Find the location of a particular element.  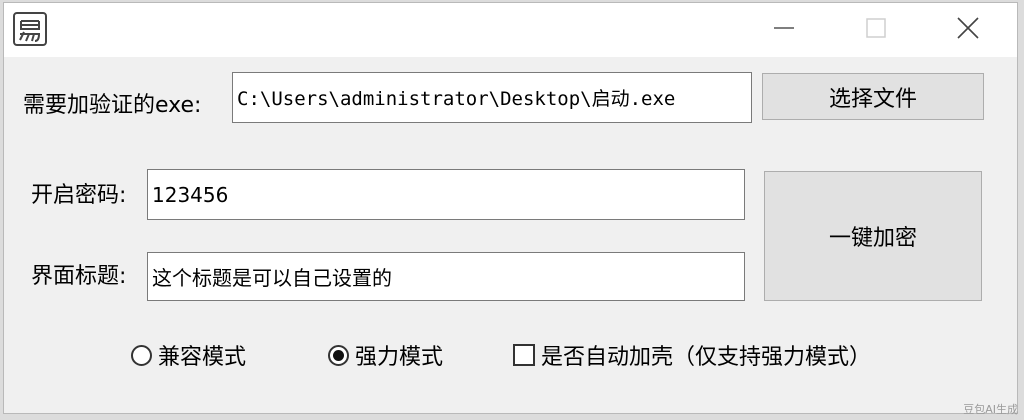

encrypt-button: 一键加密 is located at coordinates (873, 236).